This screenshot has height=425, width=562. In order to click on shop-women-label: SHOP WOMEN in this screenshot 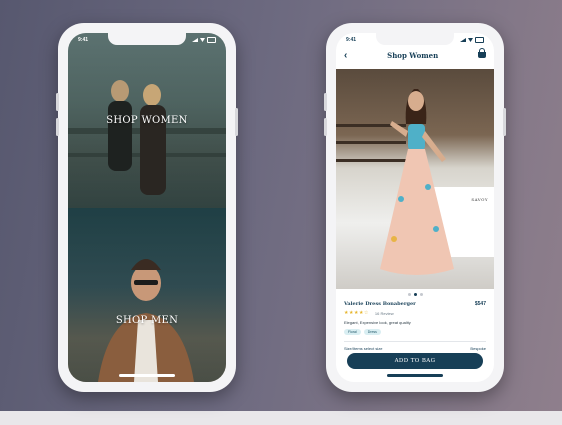, I will do `click(147, 120)`.